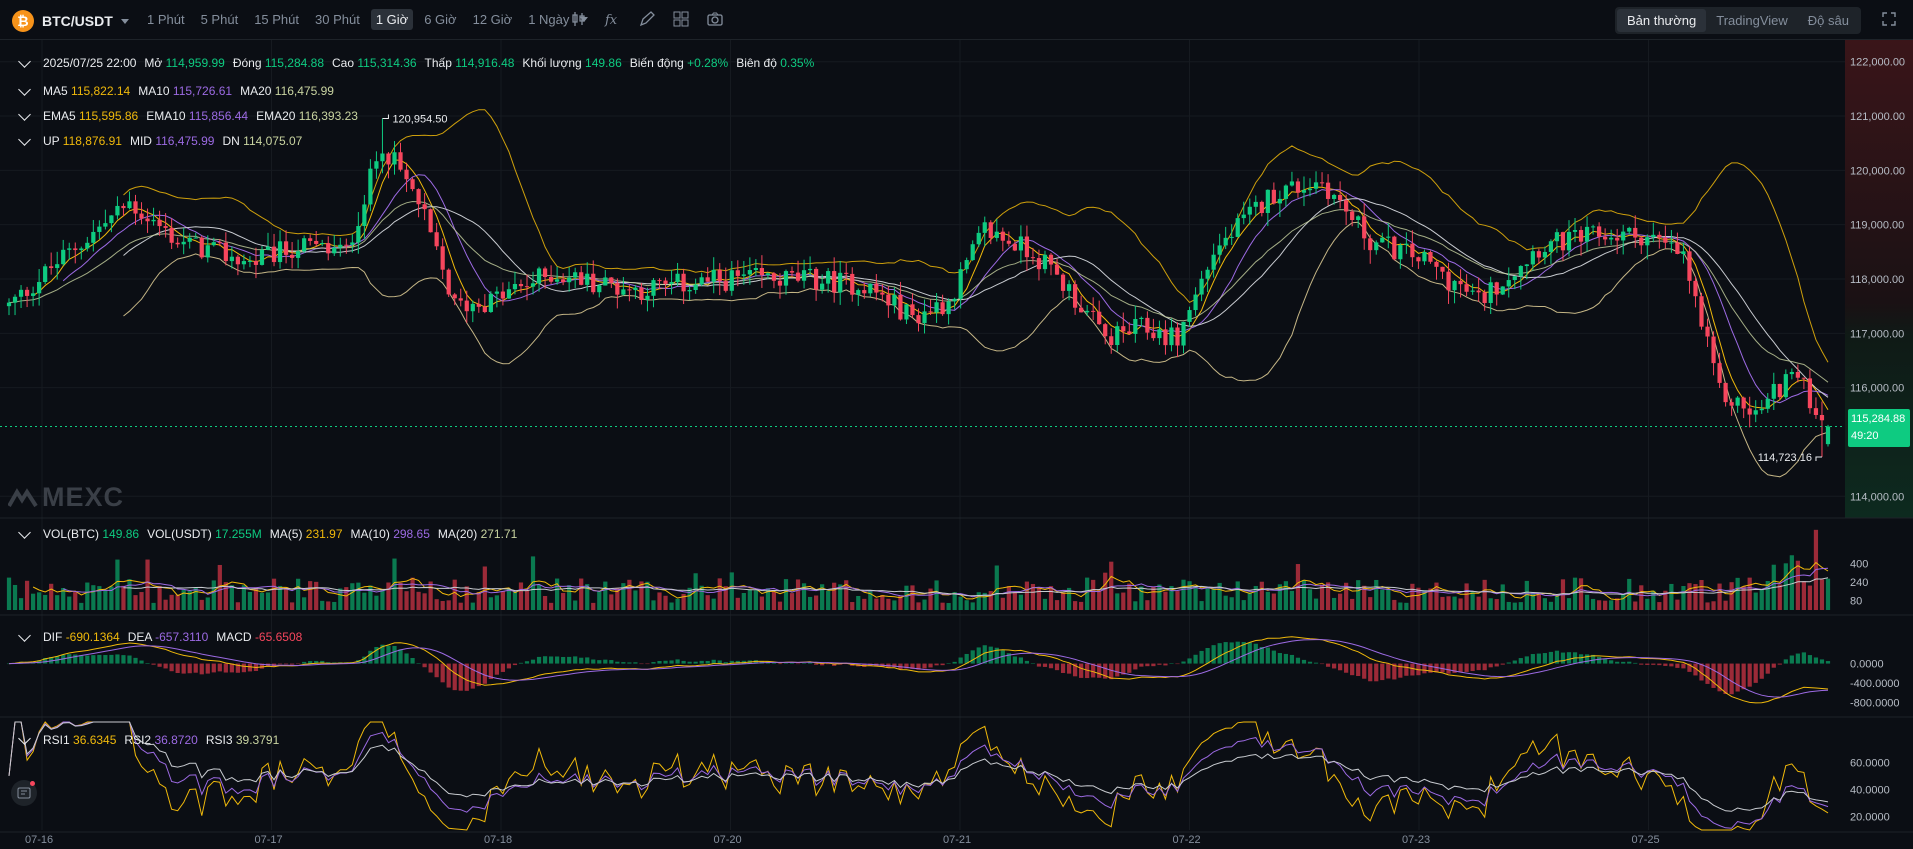  What do you see at coordinates (55, 91) in the screenshot?
I see `ma5-label: MA5` at bounding box center [55, 91].